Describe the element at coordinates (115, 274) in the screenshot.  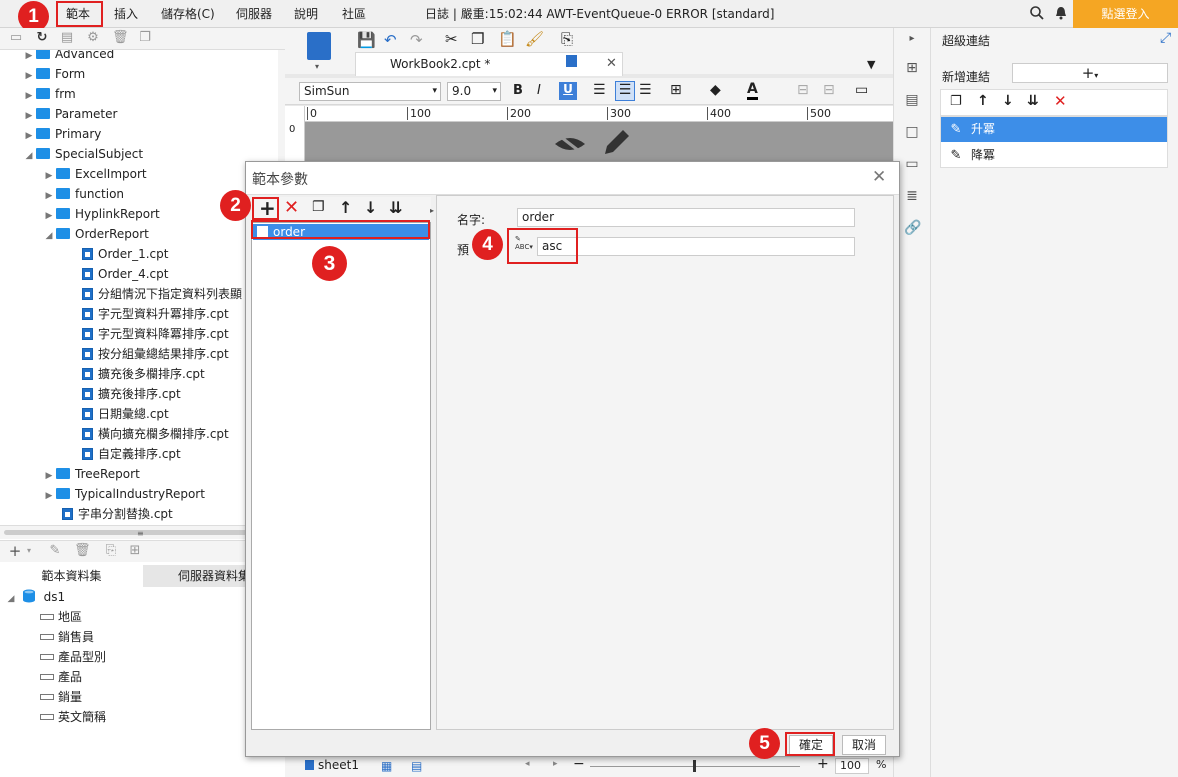
I see `tree-file: Order_4.cpt` at that location.